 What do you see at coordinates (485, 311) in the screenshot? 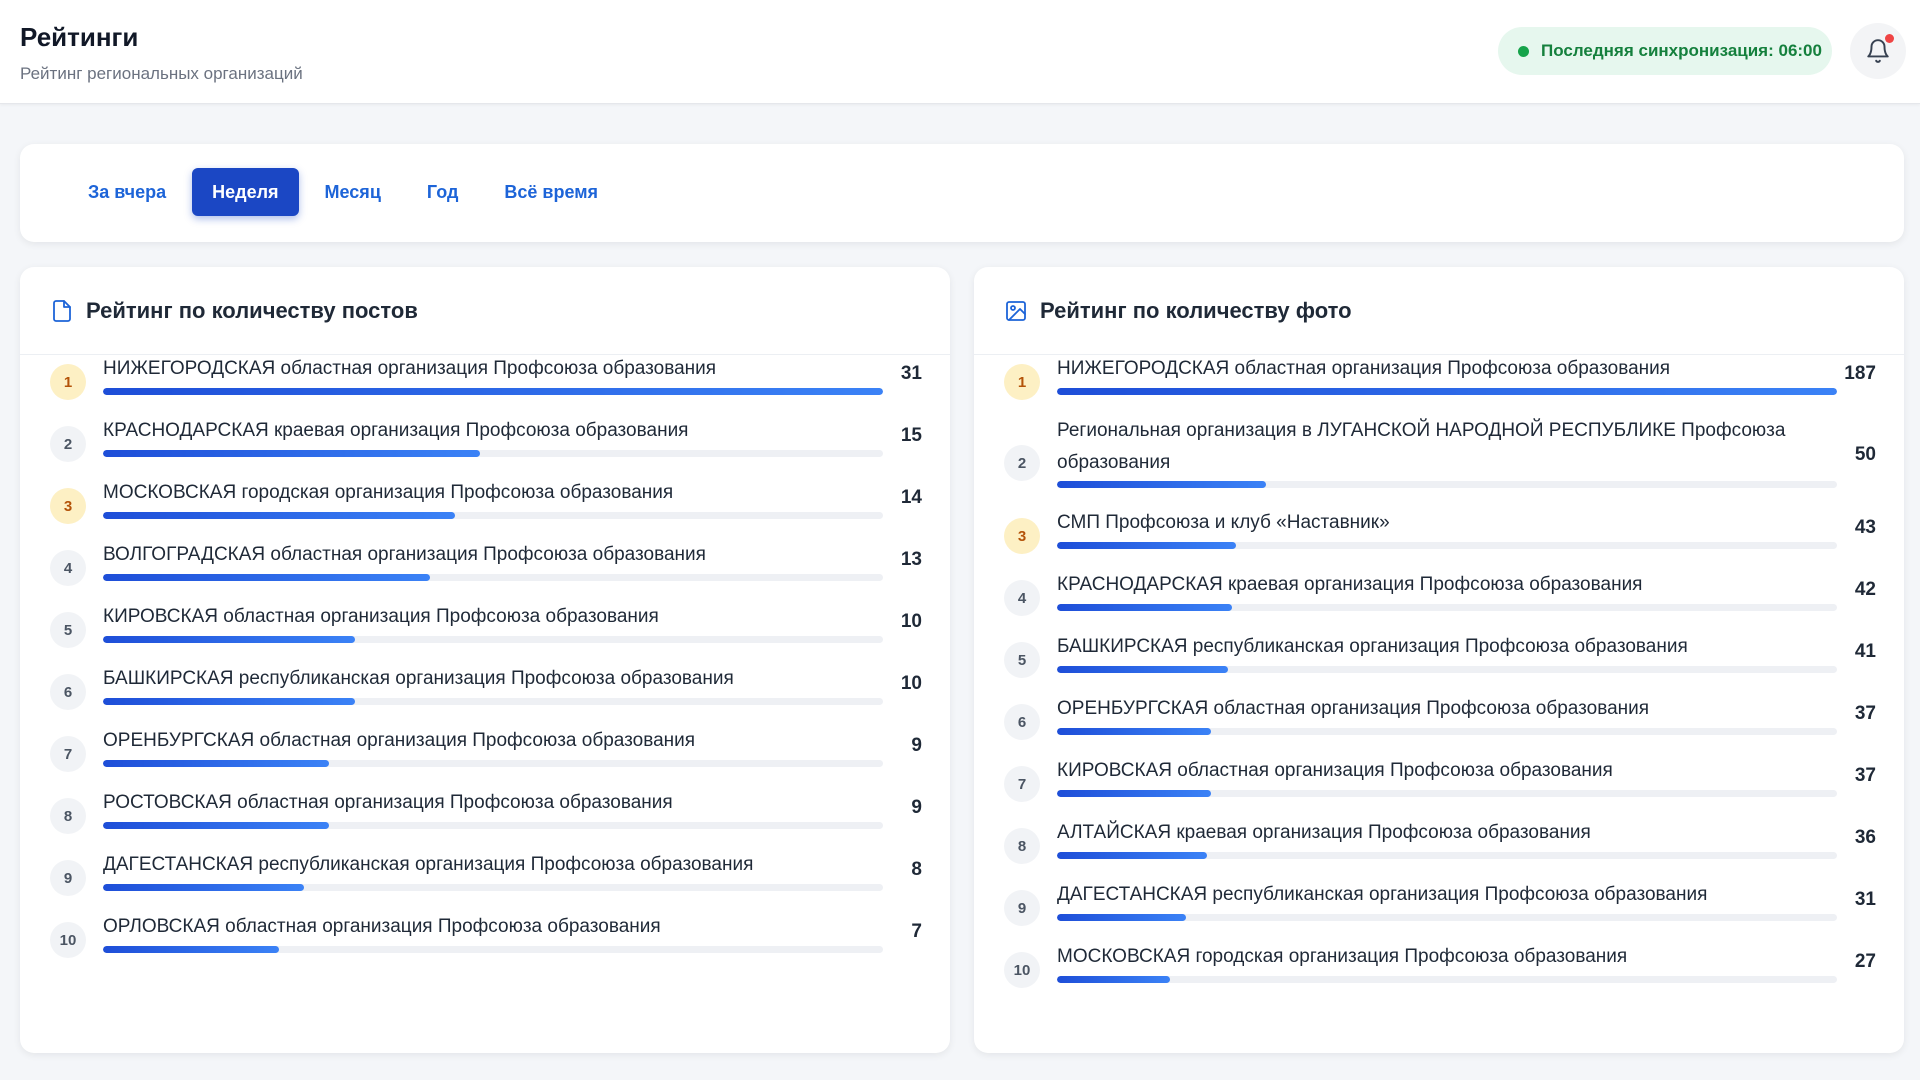
I see `posts-panel-header: Рейтинг по количеству постов` at bounding box center [485, 311].